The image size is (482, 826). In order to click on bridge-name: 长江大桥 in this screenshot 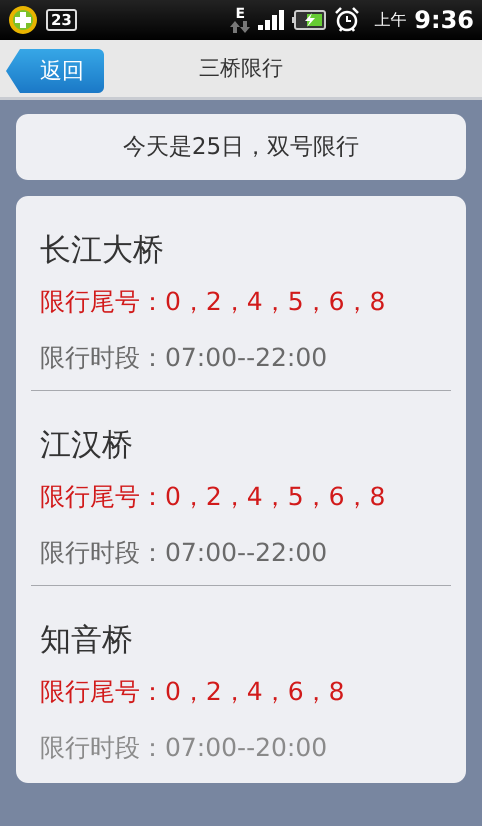, I will do `click(102, 251)`.